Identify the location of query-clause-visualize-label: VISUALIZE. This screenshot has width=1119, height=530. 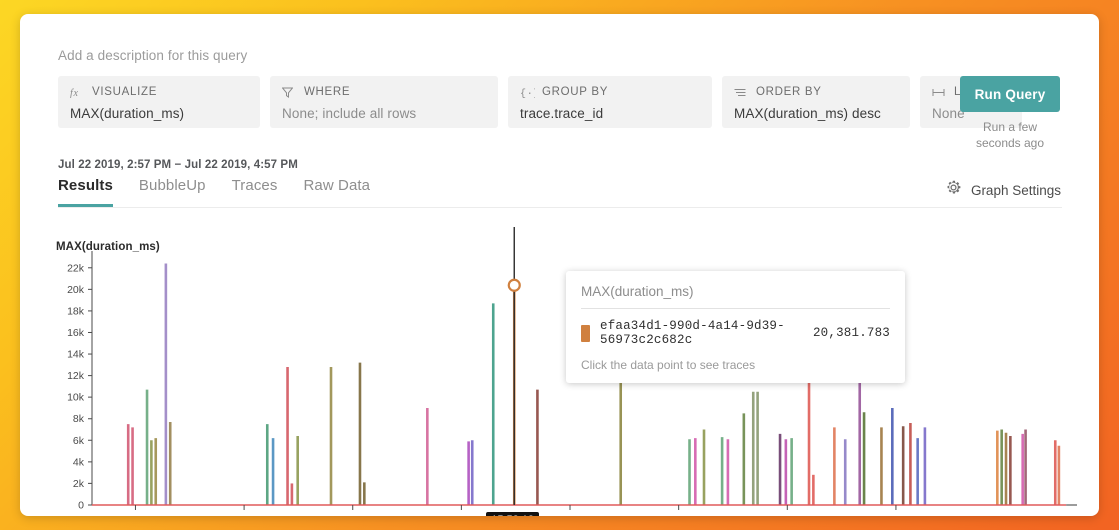
(125, 92).